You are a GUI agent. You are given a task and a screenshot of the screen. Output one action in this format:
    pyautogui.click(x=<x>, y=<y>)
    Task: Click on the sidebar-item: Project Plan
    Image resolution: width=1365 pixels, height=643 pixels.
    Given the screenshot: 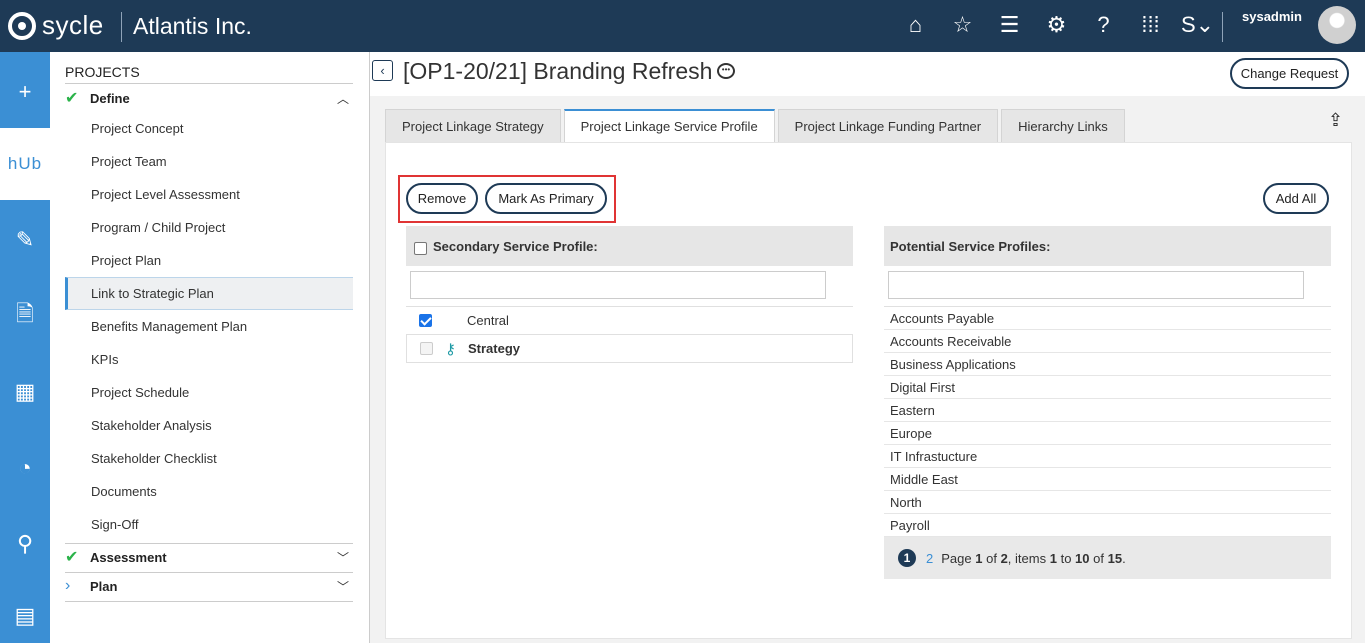 What is the action you would take?
    pyautogui.click(x=209, y=260)
    